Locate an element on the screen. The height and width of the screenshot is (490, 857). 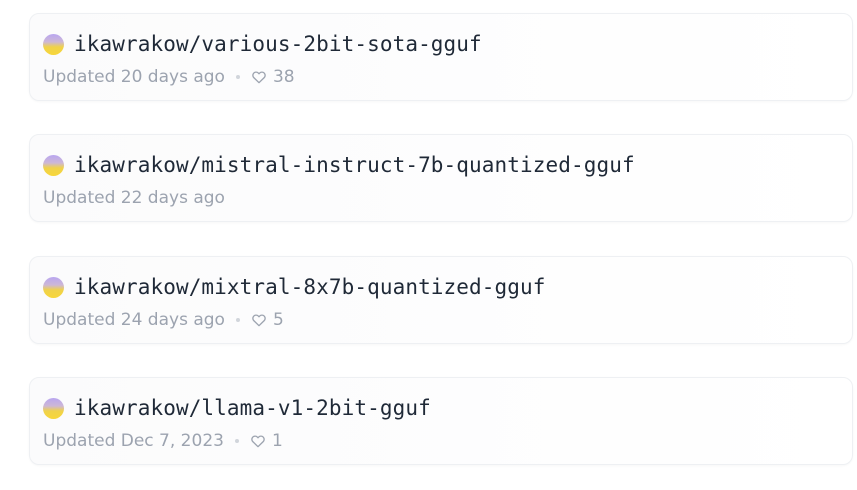
model-name-link: ikawrakow/llama-v1-2bit-gguf is located at coordinates (252, 408).